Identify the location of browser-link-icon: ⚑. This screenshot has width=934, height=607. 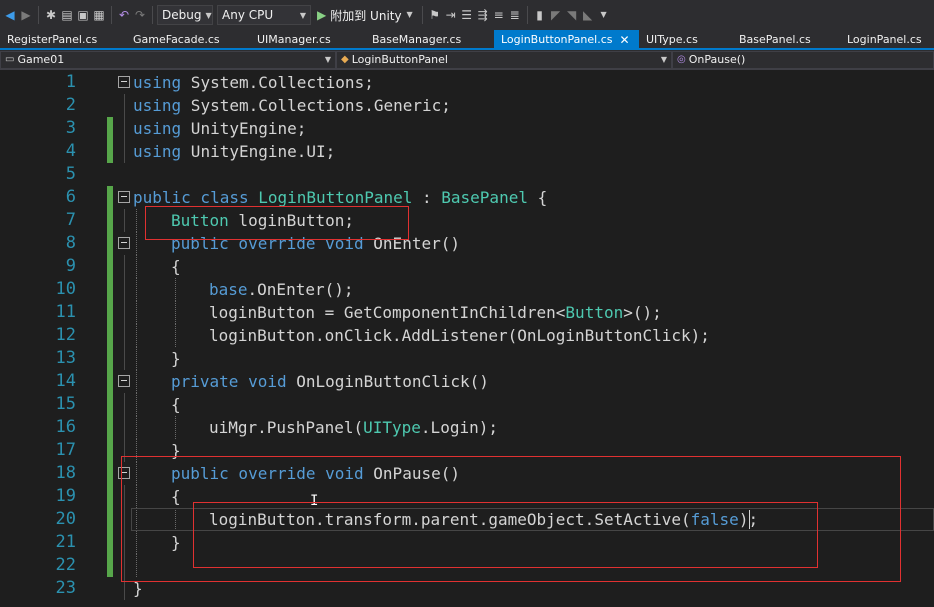
(435, 15).